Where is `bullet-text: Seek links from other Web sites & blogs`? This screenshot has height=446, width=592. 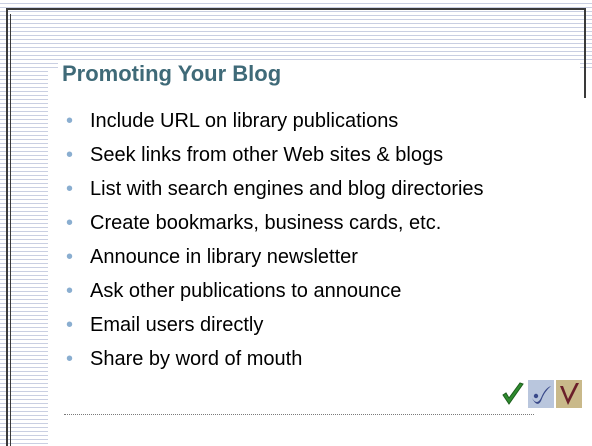 bullet-text: Seek links from other Web sites & blogs is located at coordinates (267, 155).